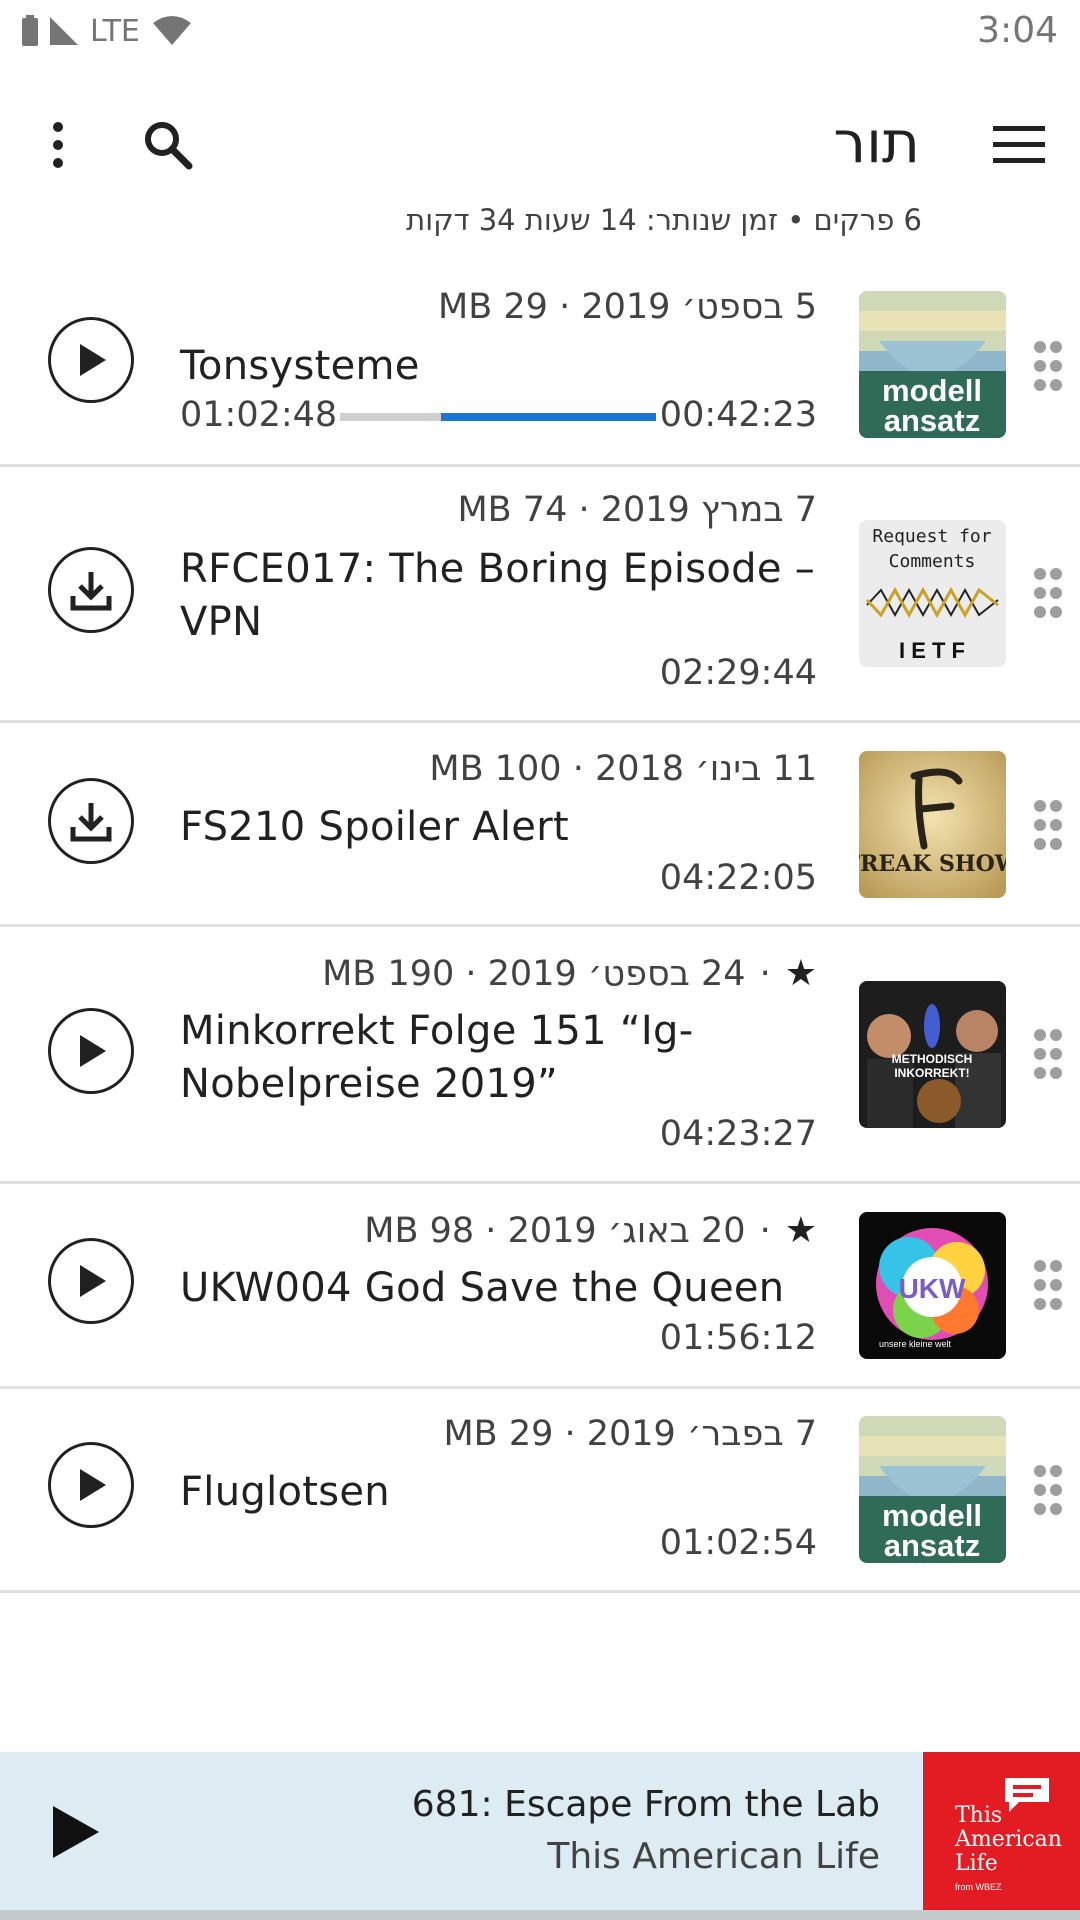 This screenshot has width=1080, height=1920. What do you see at coordinates (932, 824) in the screenshot?
I see `cover-freak-show: FREAK SHOW` at bounding box center [932, 824].